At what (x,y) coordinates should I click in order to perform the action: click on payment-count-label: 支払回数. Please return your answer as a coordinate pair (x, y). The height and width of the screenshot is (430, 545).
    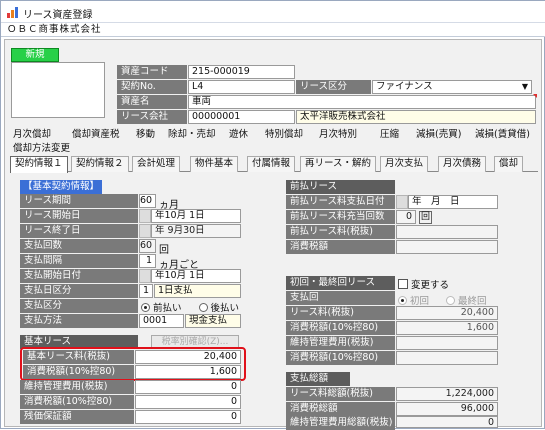
    Looking at the image, I should click on (79, 246).